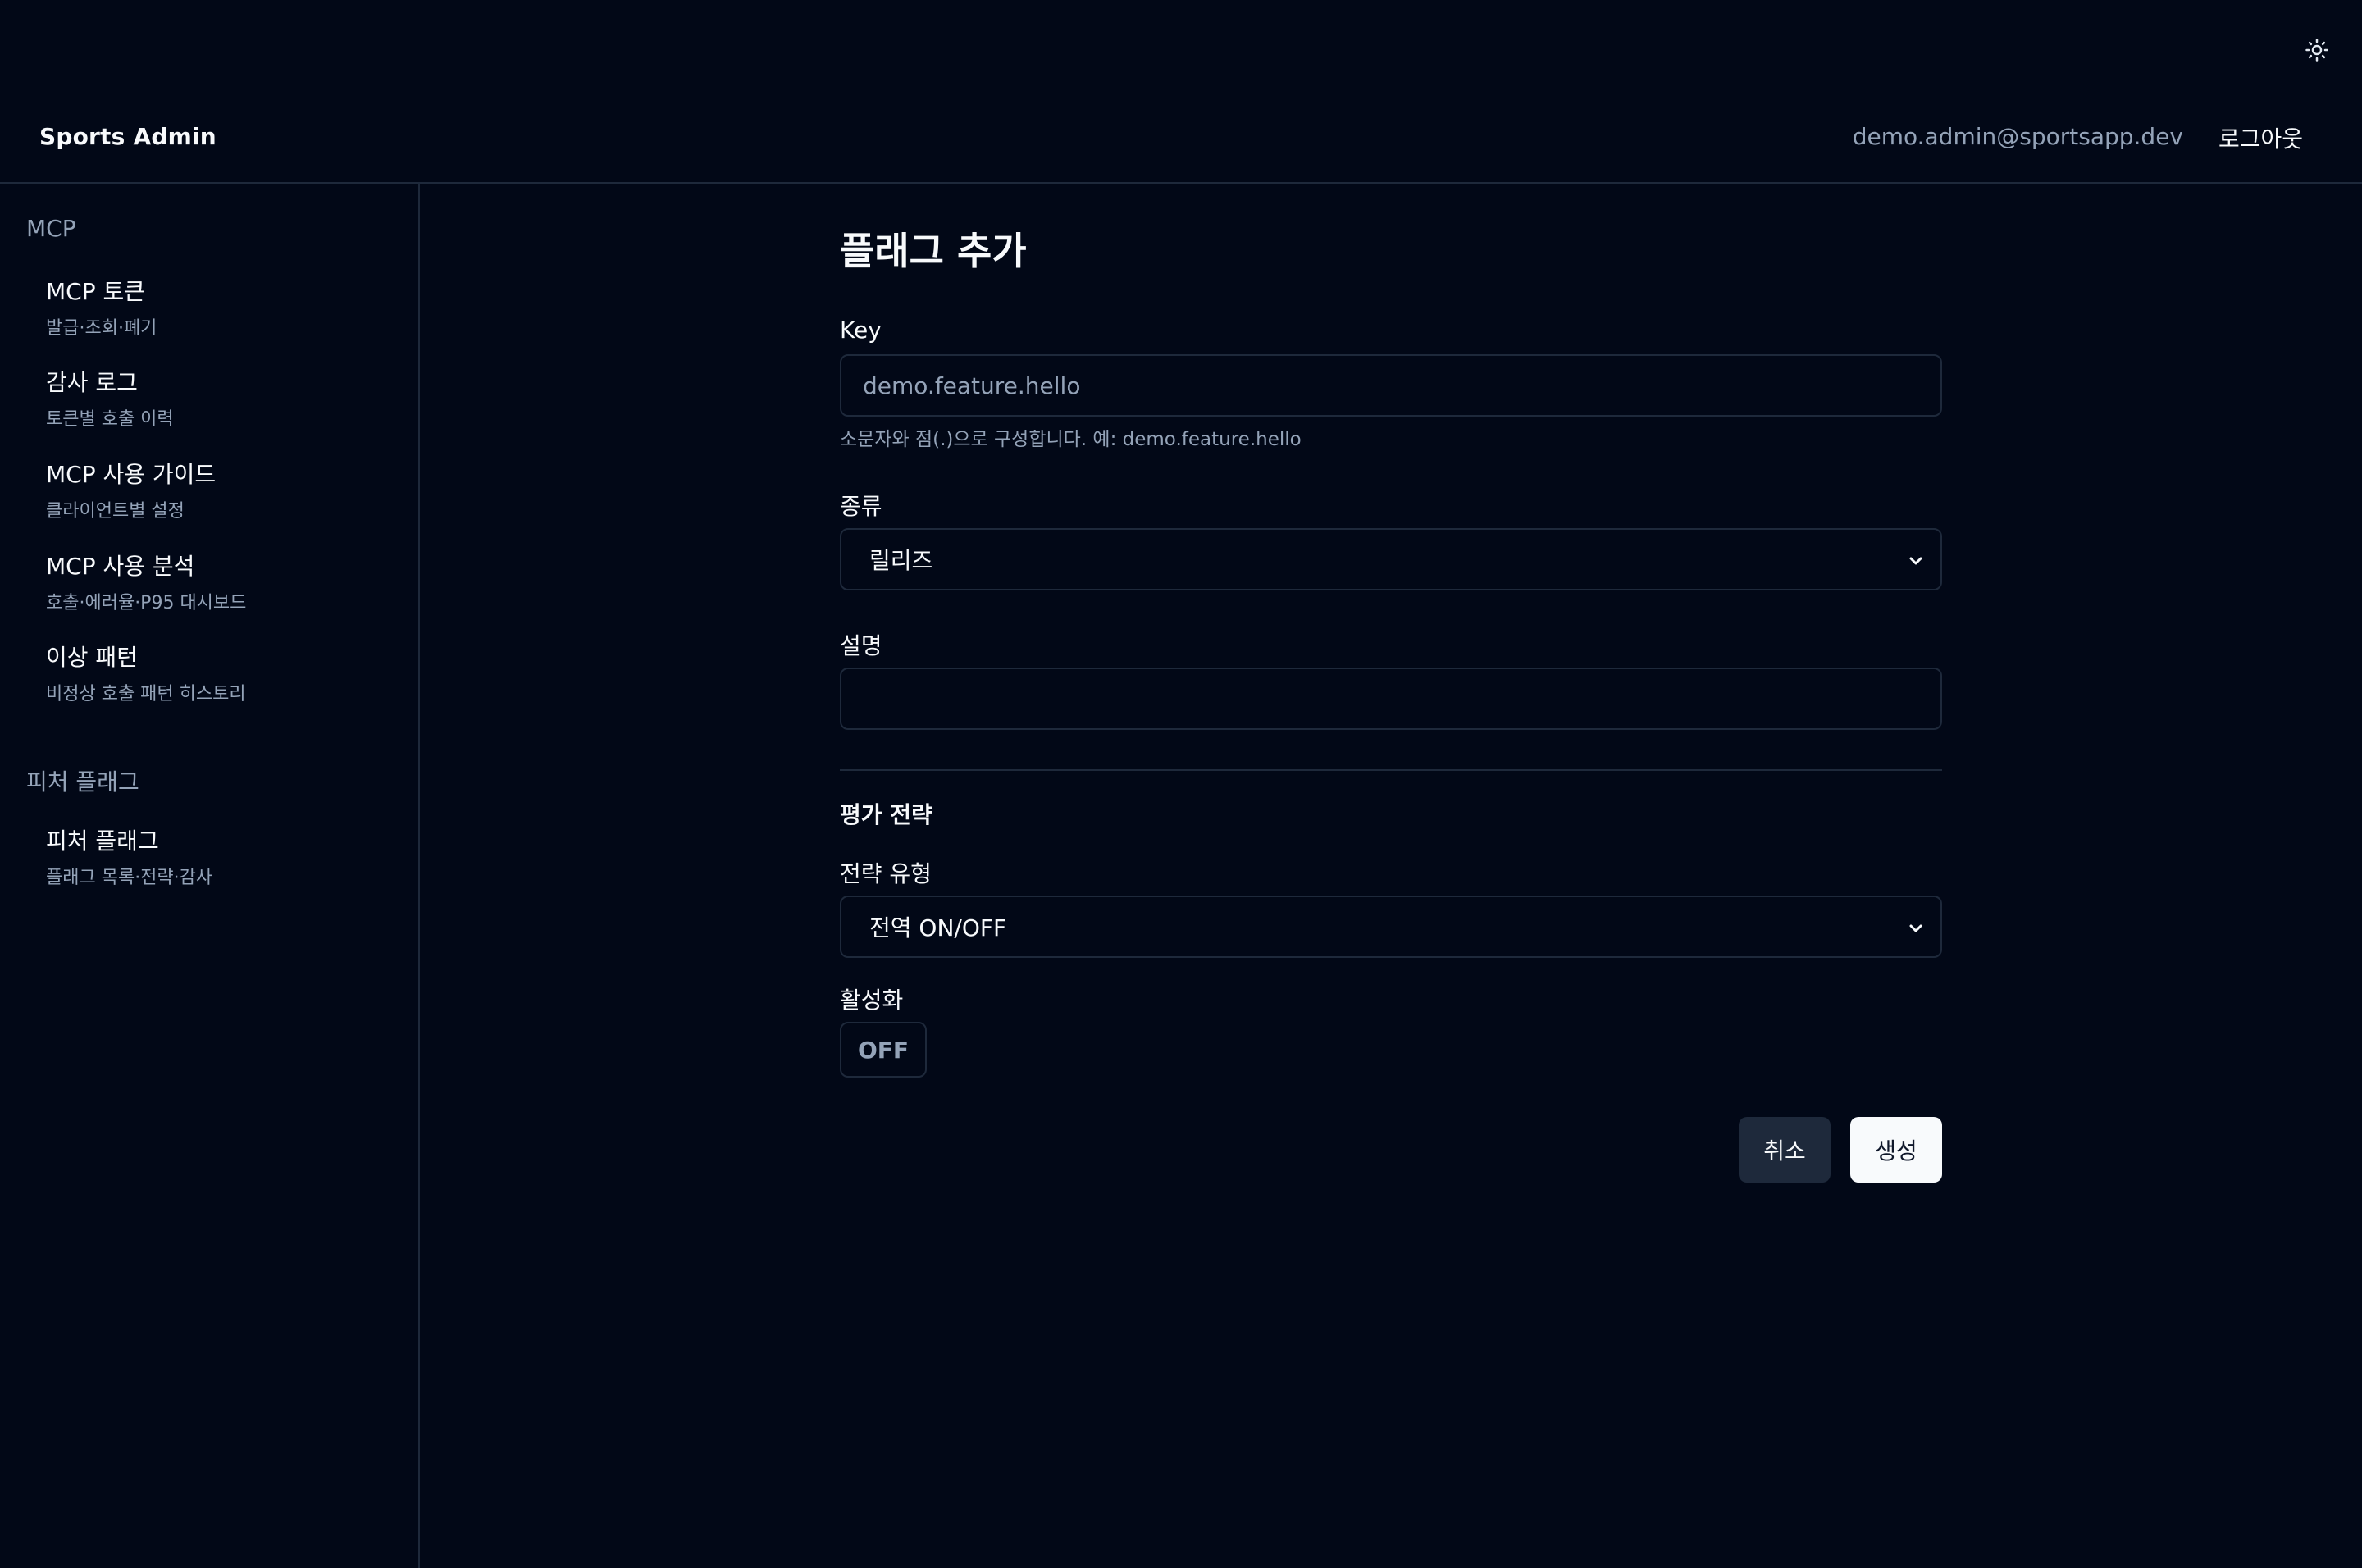 This screenshot has width=2362, height=1568. What do you see at coordinates (96, 292) in the screenshot?
I see `sidebar-item-title: MCP 토큰` at bounding box center [96, 292].